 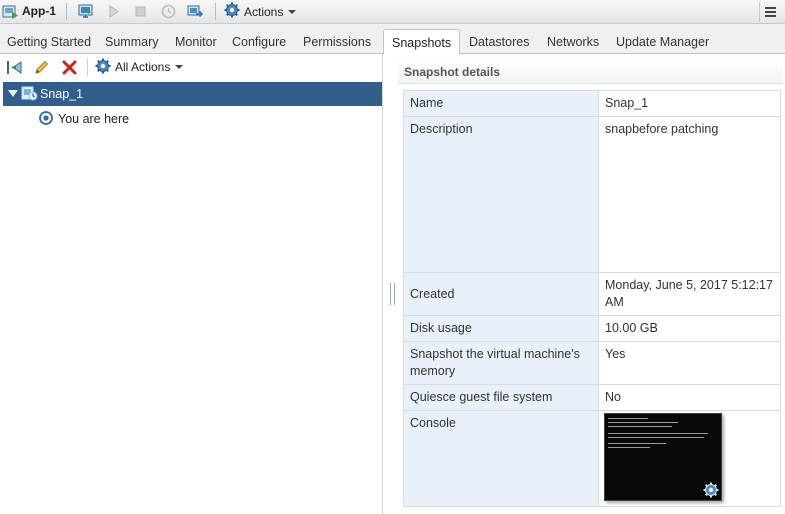 What do you see at coordinates (62, 94) in the screenshot?
I see `snapshot-tree-label: Snap_1` at bounding box center [62, 94].